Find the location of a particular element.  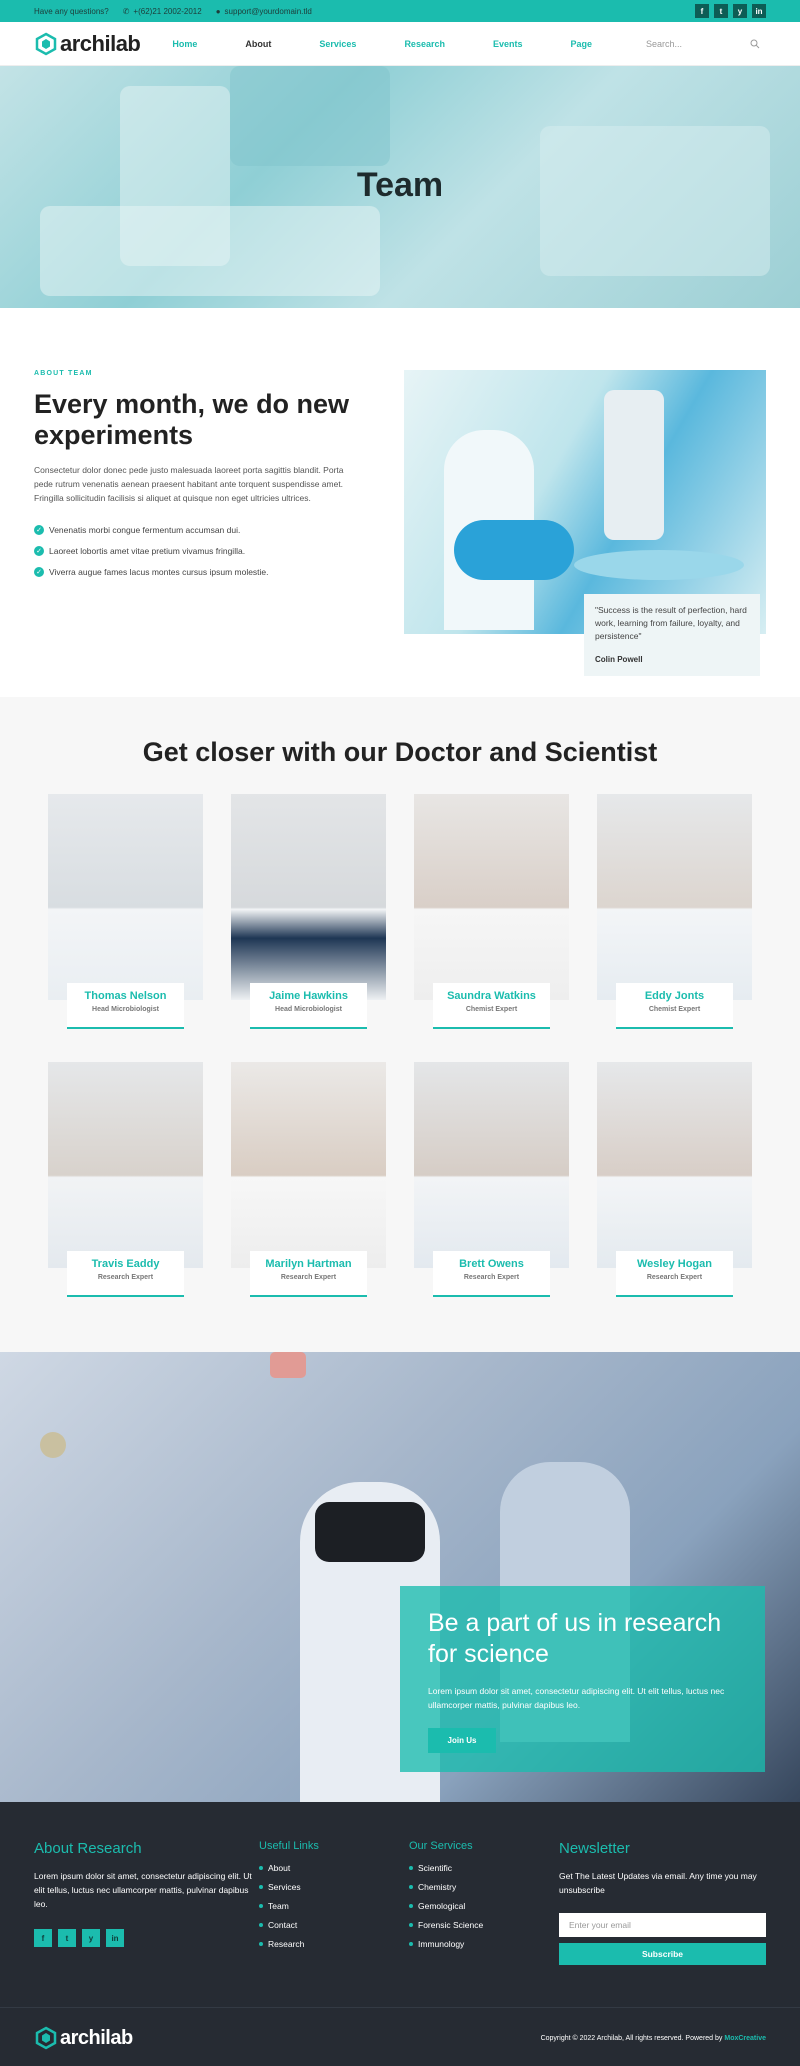

footer-service: Chemistry is located at coordinates (484, 1887).